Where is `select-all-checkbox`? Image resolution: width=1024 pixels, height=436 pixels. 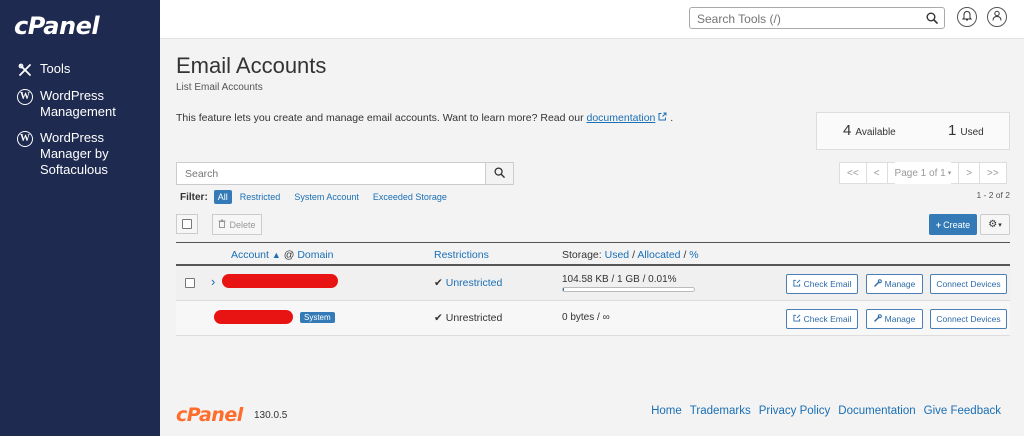 select-all-checkbox is located at coordinates (187, 224).